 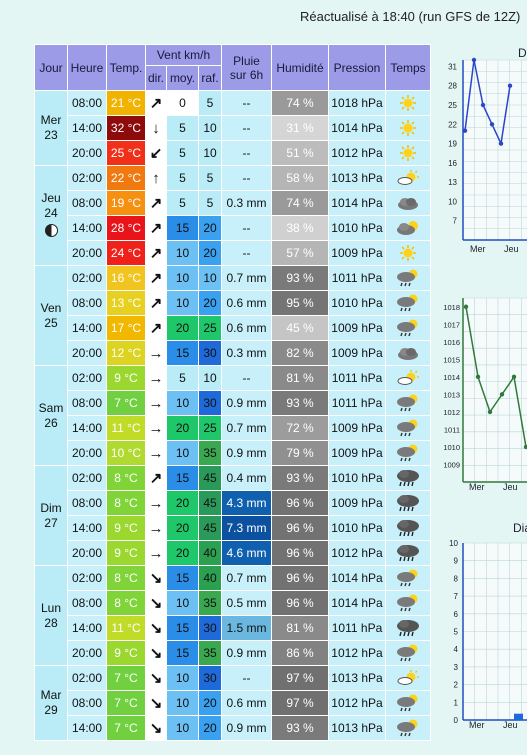 I want to click on tick-label: 1017, so click(x=451, y=324).